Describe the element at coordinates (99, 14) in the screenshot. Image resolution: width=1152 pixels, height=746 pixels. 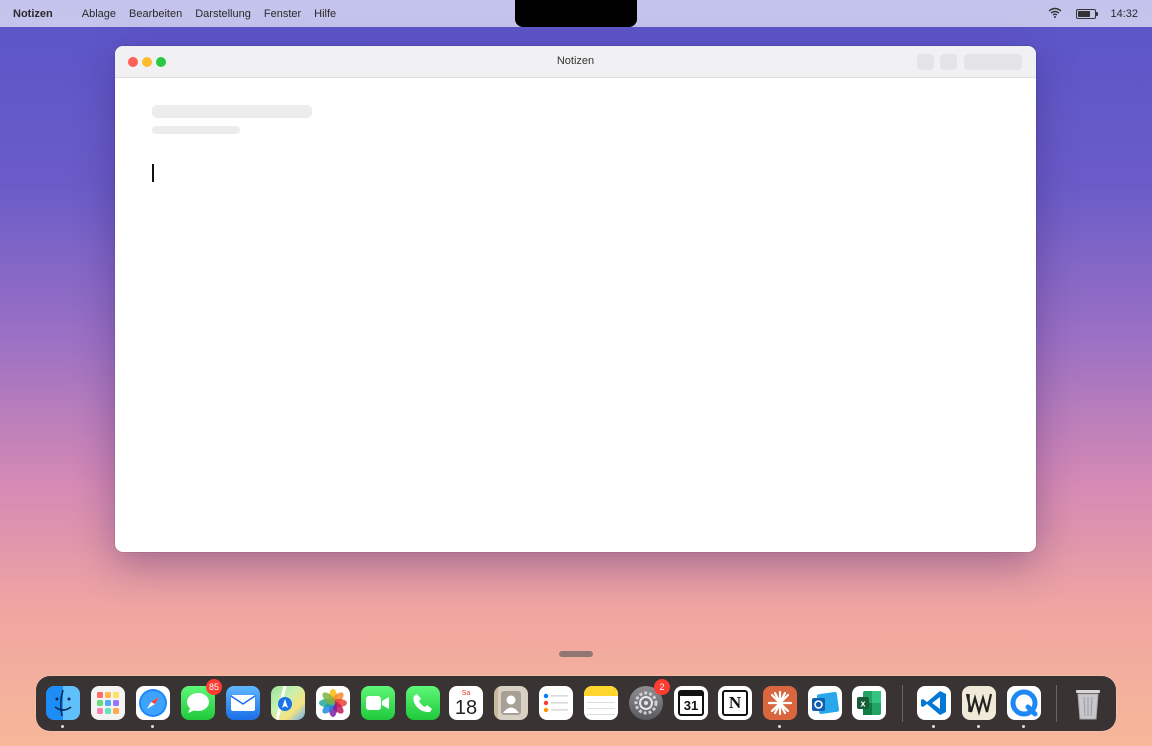
I see `menu-ablage: Ablage` at that location.